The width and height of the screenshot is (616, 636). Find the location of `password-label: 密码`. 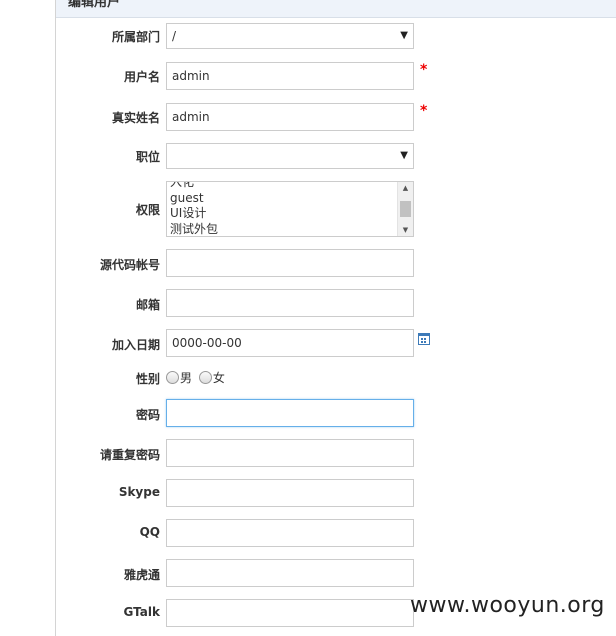

password-label: 密码 is located at coordinates (147, 415).